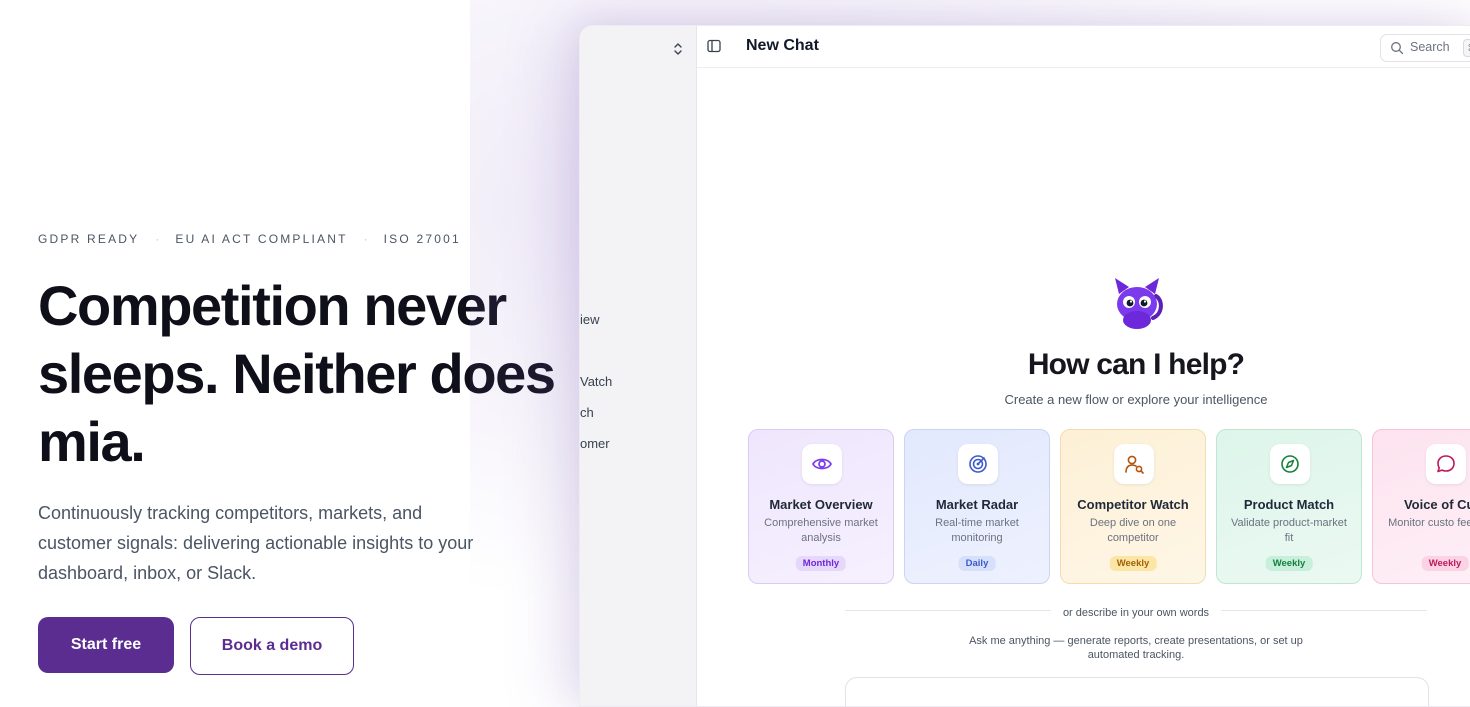 The image size is (1470, 707). Describe the element at coordinates (1134, 464) in the screenshot. I see `user-search-icon` at that location.